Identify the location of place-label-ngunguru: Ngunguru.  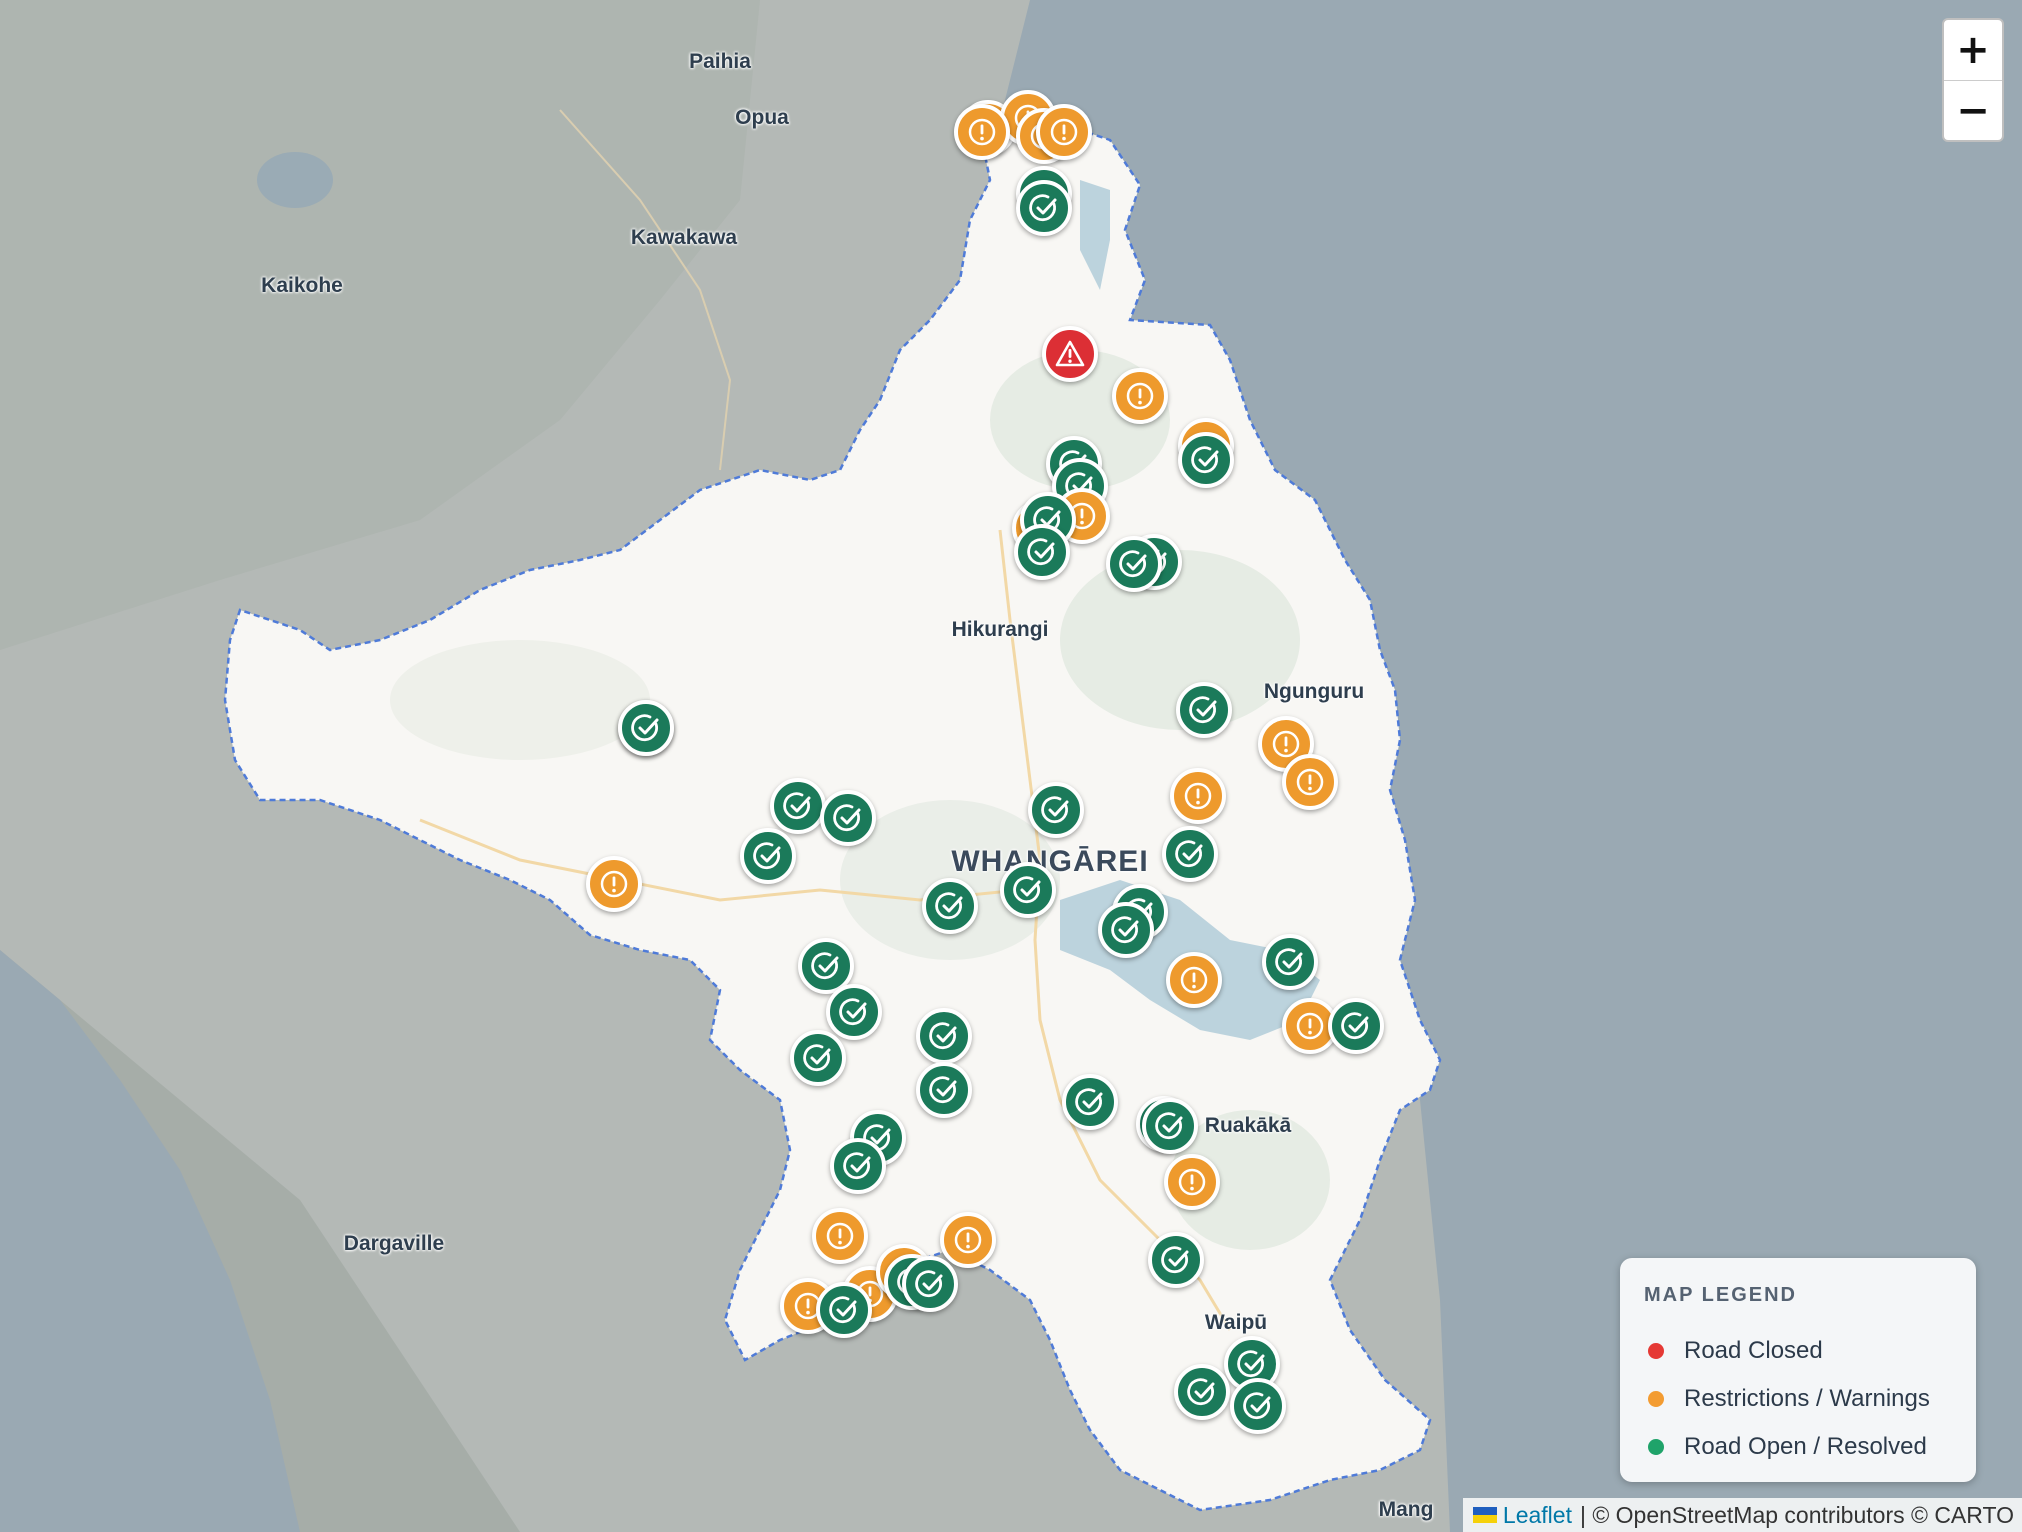
(1314, 691).